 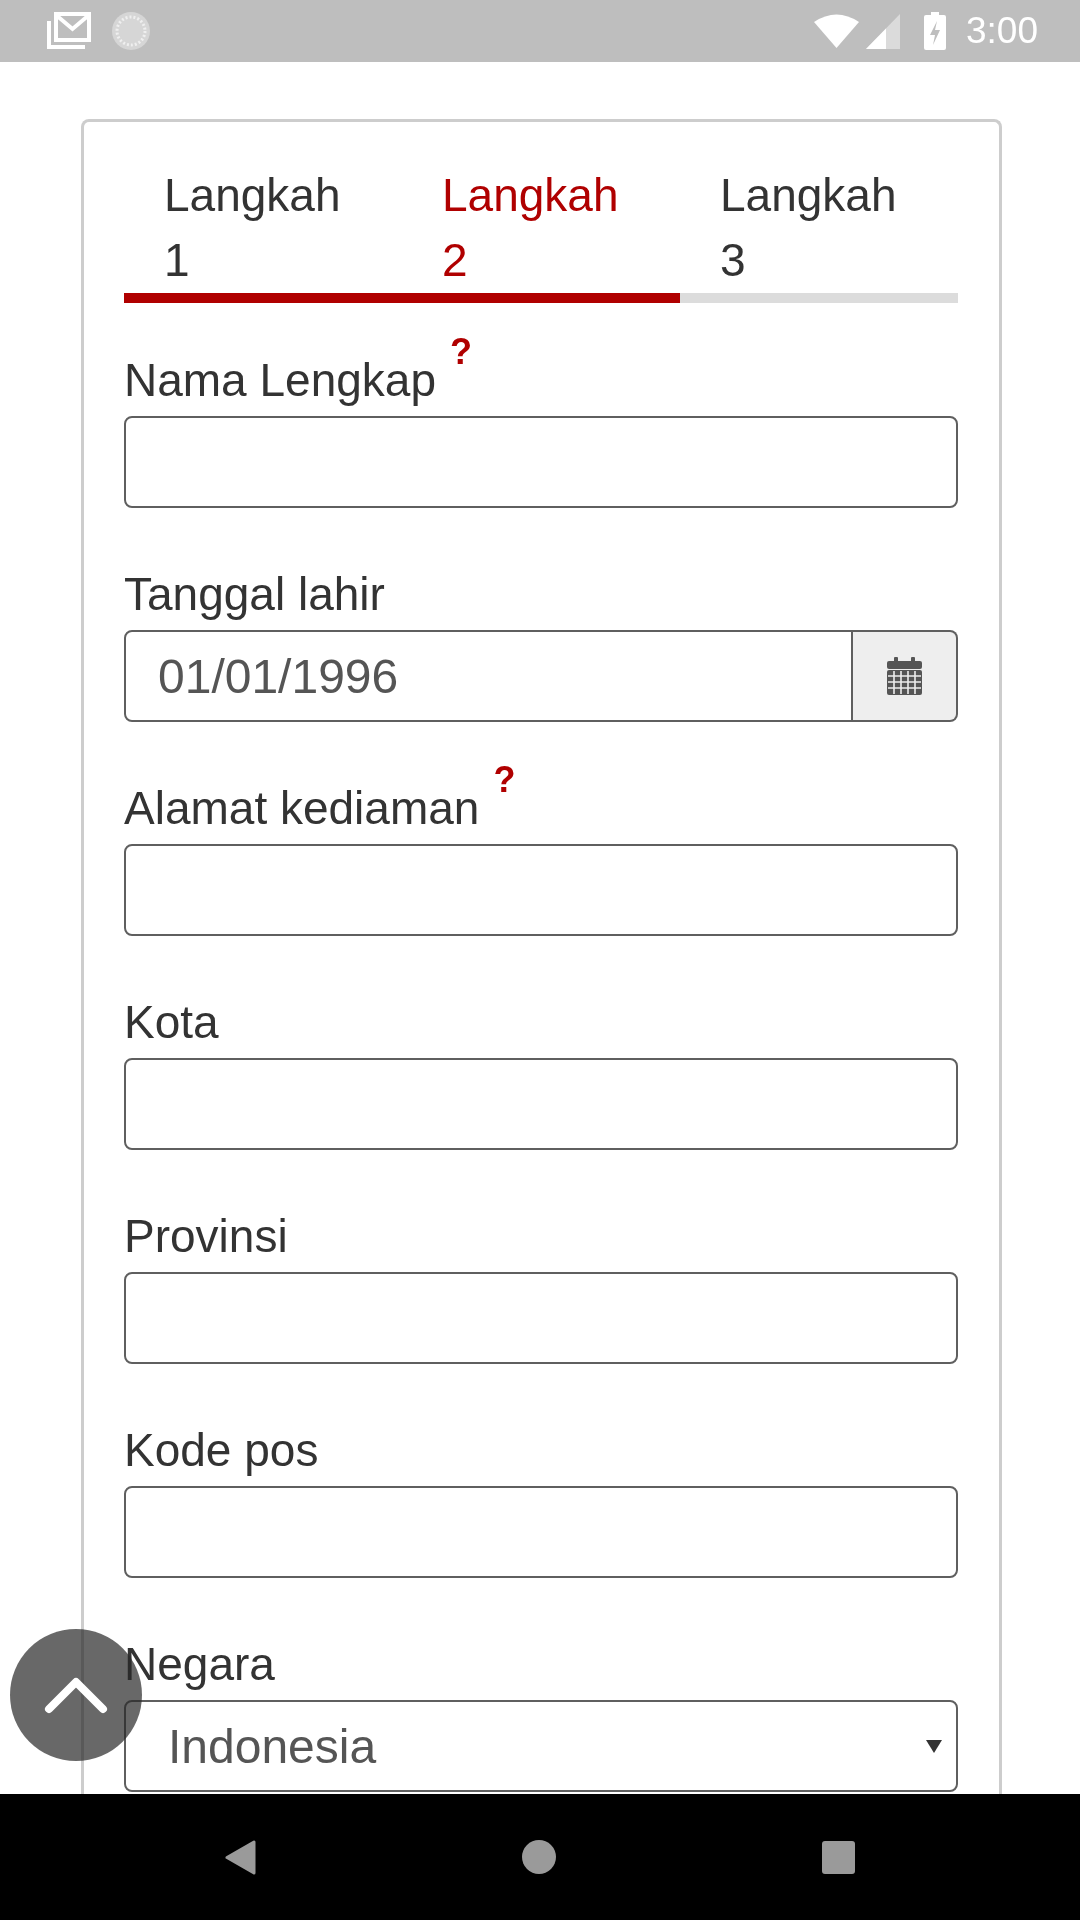 What do you see at coordinates (68, 31) in the screenshot?
I see `mail-icon` at bounding box center [68, 31].